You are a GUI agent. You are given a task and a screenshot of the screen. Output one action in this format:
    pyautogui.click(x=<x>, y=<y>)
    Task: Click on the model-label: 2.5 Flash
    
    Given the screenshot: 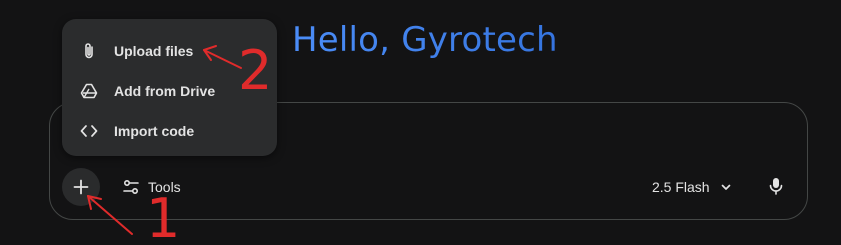 What is the action you would take?
    pyautogui.click(x=681, y=187)
    